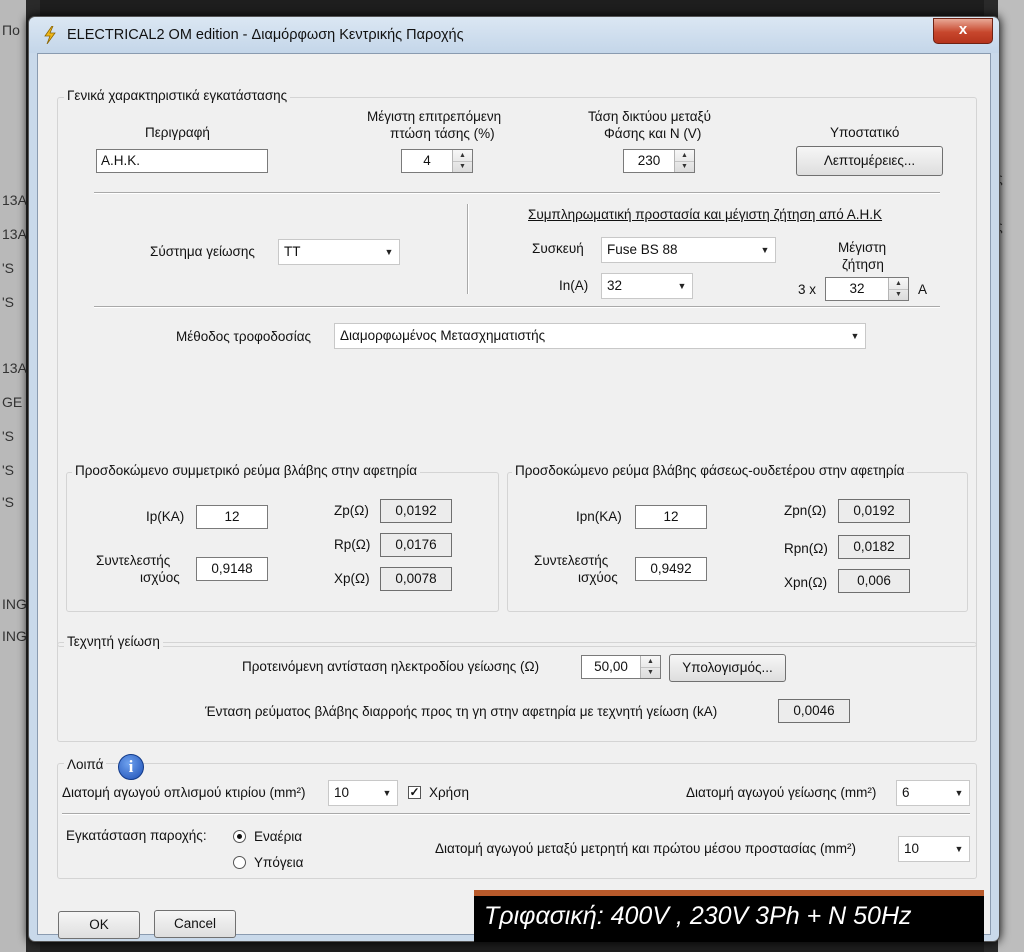 The height and width of the screenshot is (952, 1024). What do you see at coordinates (863, 264) in the screenshot?
I see `max-demand-label-2: ζήτηση` at bounding box center [863, 264].